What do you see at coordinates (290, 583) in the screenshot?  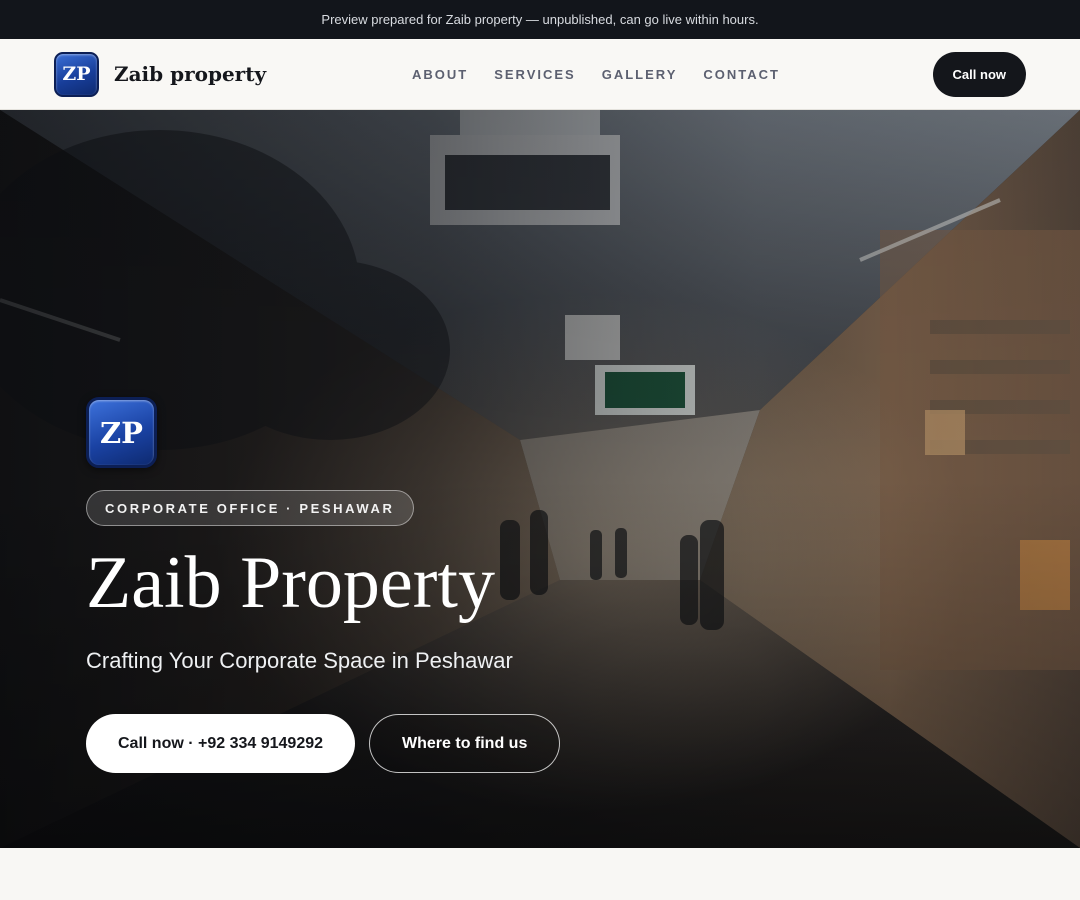 I see `hero-title: Zaib Property` at bounding box center [290, 583].